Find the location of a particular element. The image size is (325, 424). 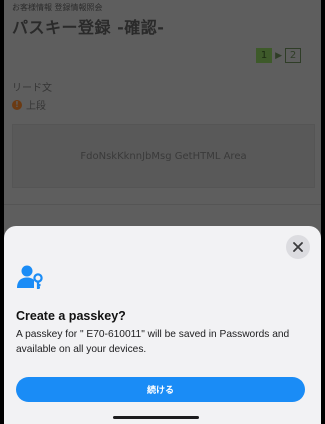

step-2: 2 is located at coordinates (293, 55).